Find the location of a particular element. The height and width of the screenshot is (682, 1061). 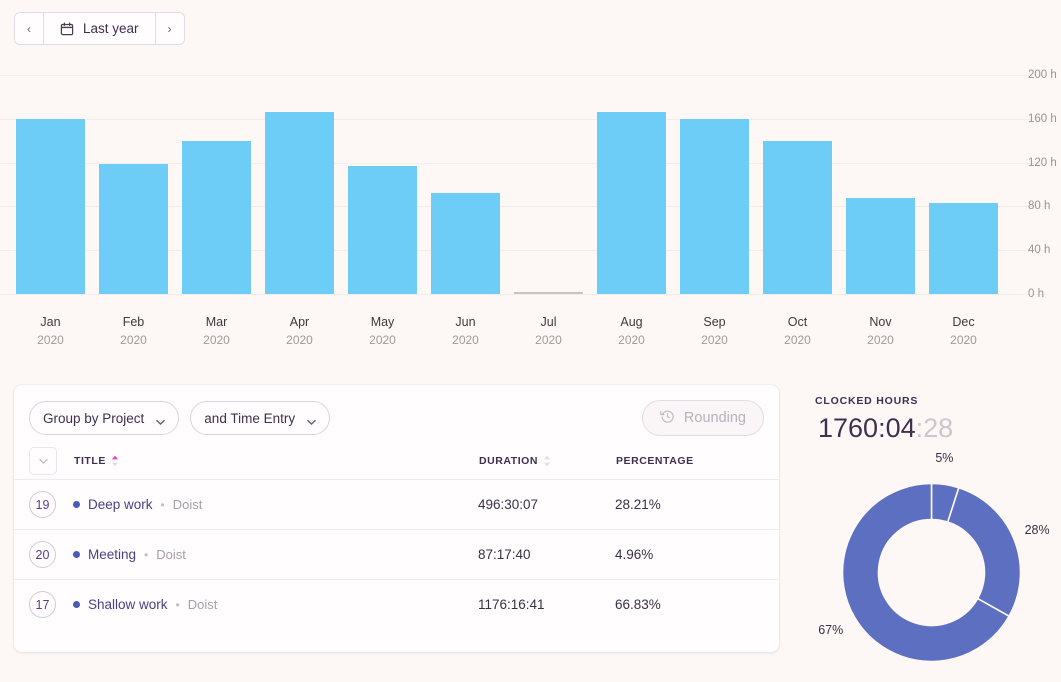

and-time-entry-select: and Time Entry is located at coordinates (260, 418).